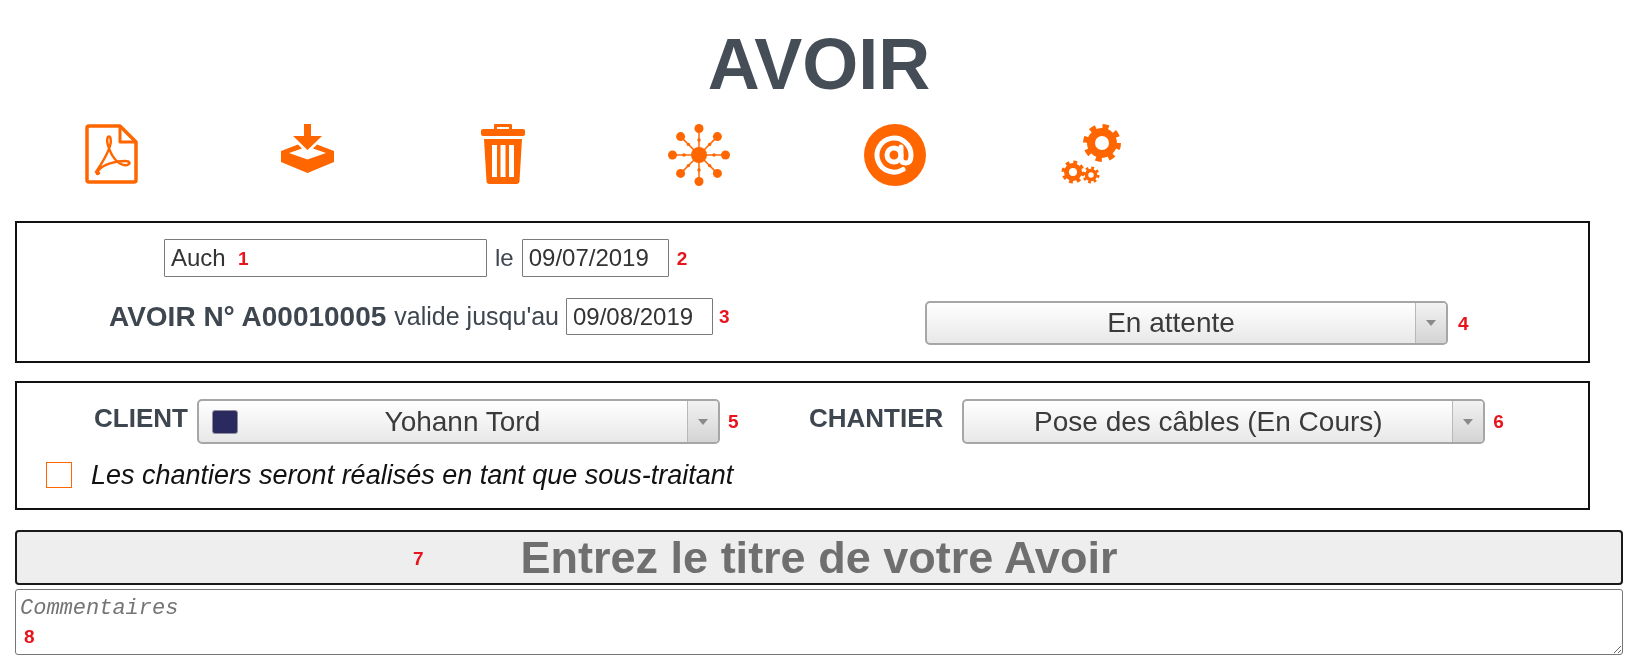 Image resolution: width=1638 pixels, height=669 pixels. What do you see at coordinates (1224, 421) in the screenshot?
I see `site-dropdown: Pose des câbles (En Cours)` at bounding box center [1224, 421].